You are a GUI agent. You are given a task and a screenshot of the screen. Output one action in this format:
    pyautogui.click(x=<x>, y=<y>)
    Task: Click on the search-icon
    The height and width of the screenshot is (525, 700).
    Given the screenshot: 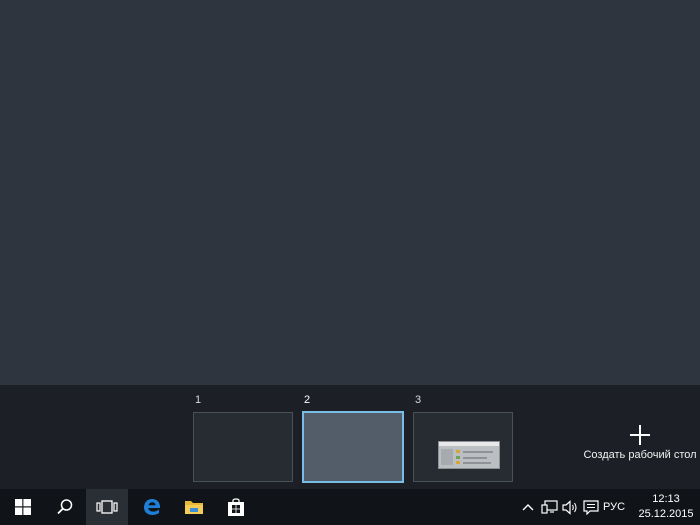 What is the action you would take?
    pyautogui.click(x=65, y=507)
    